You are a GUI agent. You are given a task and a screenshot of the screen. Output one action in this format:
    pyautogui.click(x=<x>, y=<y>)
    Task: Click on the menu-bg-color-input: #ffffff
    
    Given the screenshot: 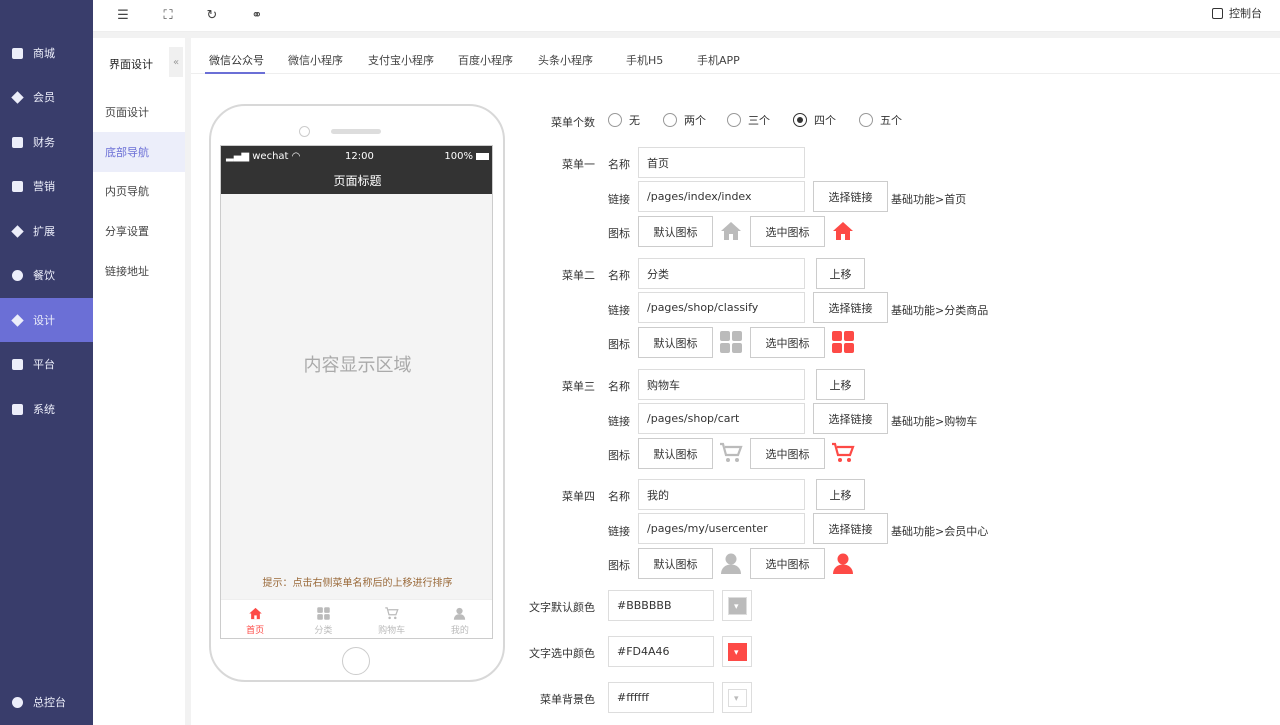 What is the action you would take?
    pyautogui.click(x=661, y=697)
    